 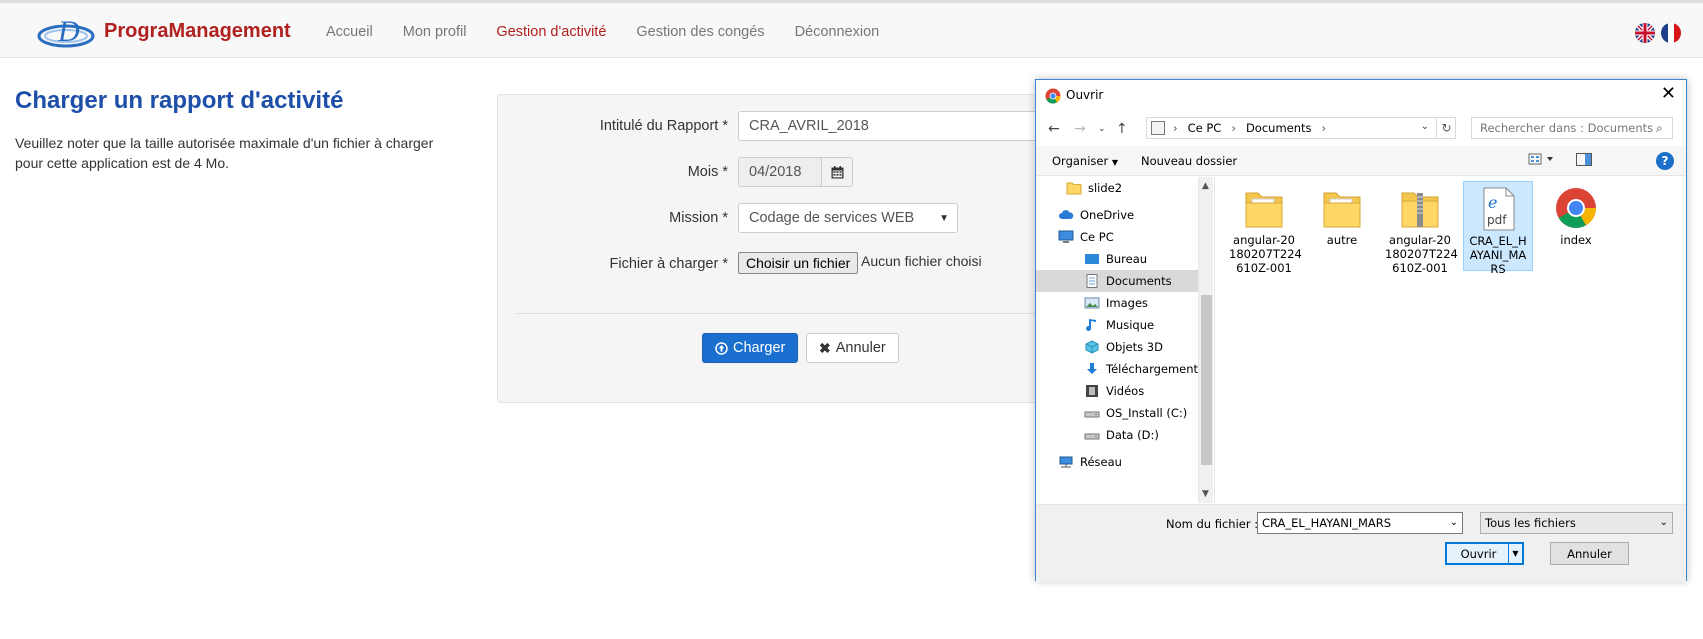 I want to click on nav-link: Mon profil, so click(x=435, y=32).